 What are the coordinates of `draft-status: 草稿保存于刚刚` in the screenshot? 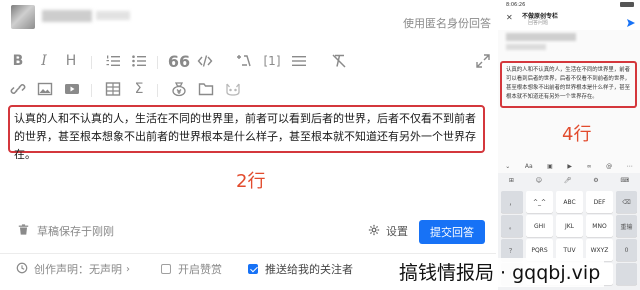 It's located at (66, 231).